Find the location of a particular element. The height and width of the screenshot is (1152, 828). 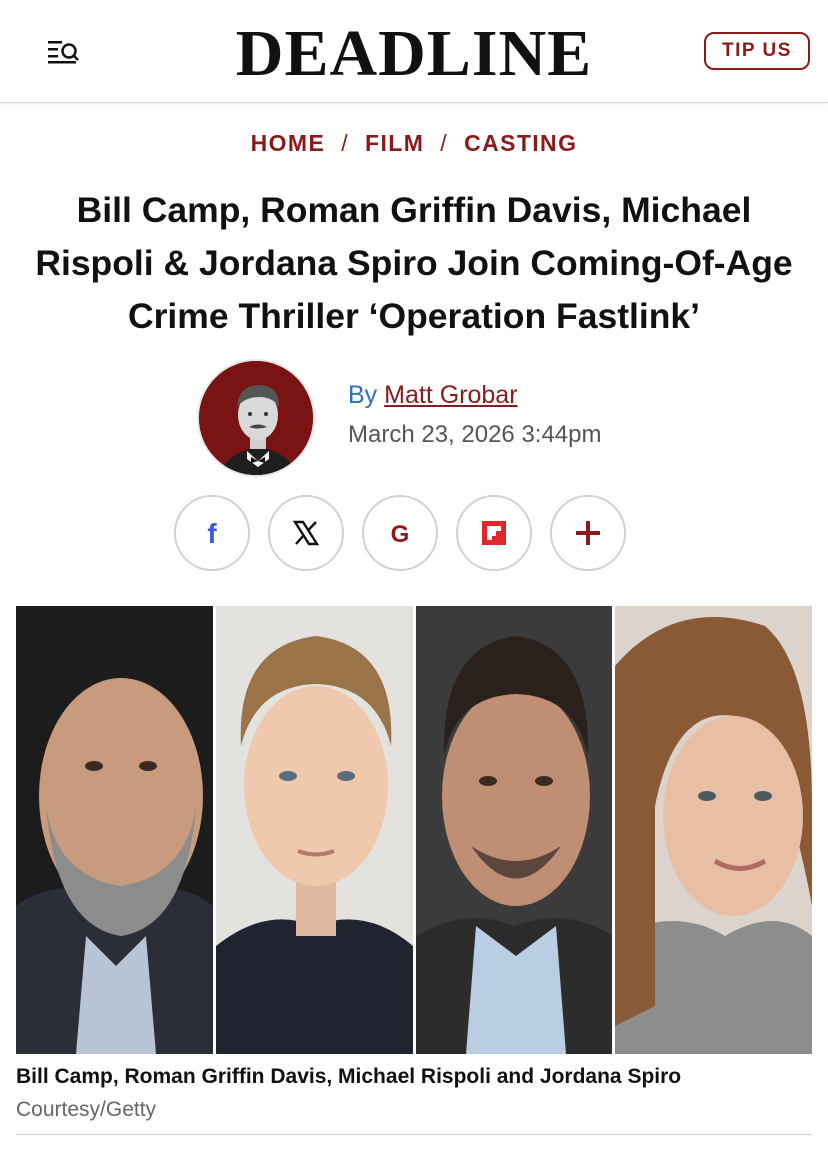

x-icon is located at coordinates (306, 533).